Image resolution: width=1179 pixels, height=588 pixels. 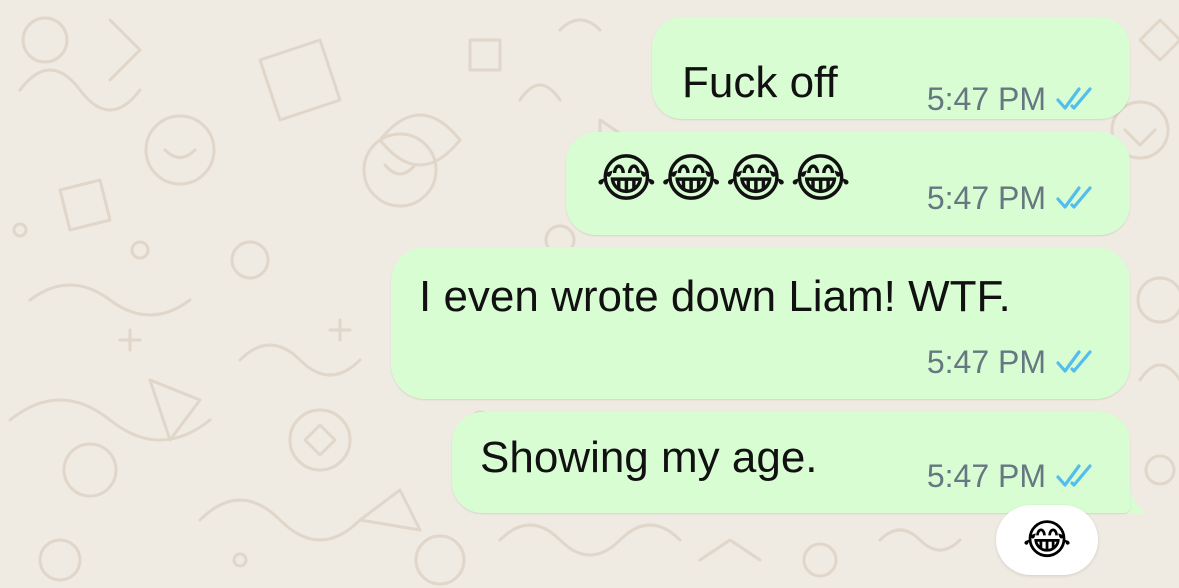 I want to click on reaction-emoji: 😂, so click(x=1047, y=539).